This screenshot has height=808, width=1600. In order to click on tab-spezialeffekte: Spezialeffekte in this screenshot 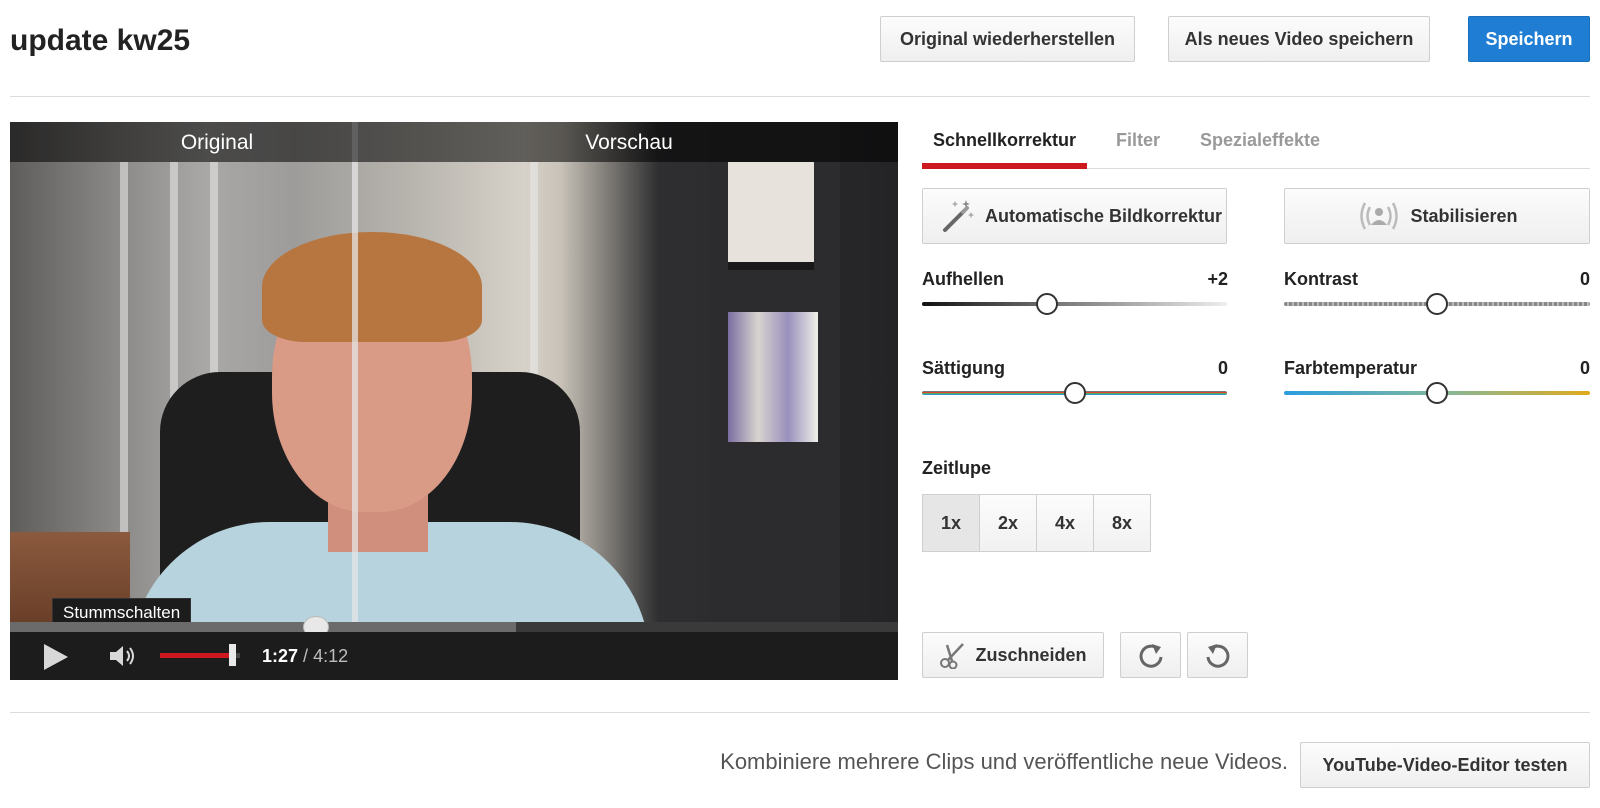, I will do `click(1260, 149)`.